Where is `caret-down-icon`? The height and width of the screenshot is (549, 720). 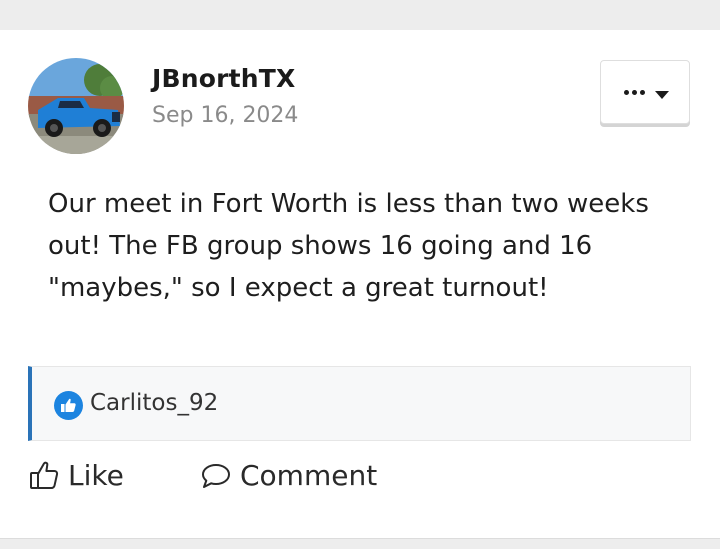
caret-down-icon is located at coordinates (662, 95).